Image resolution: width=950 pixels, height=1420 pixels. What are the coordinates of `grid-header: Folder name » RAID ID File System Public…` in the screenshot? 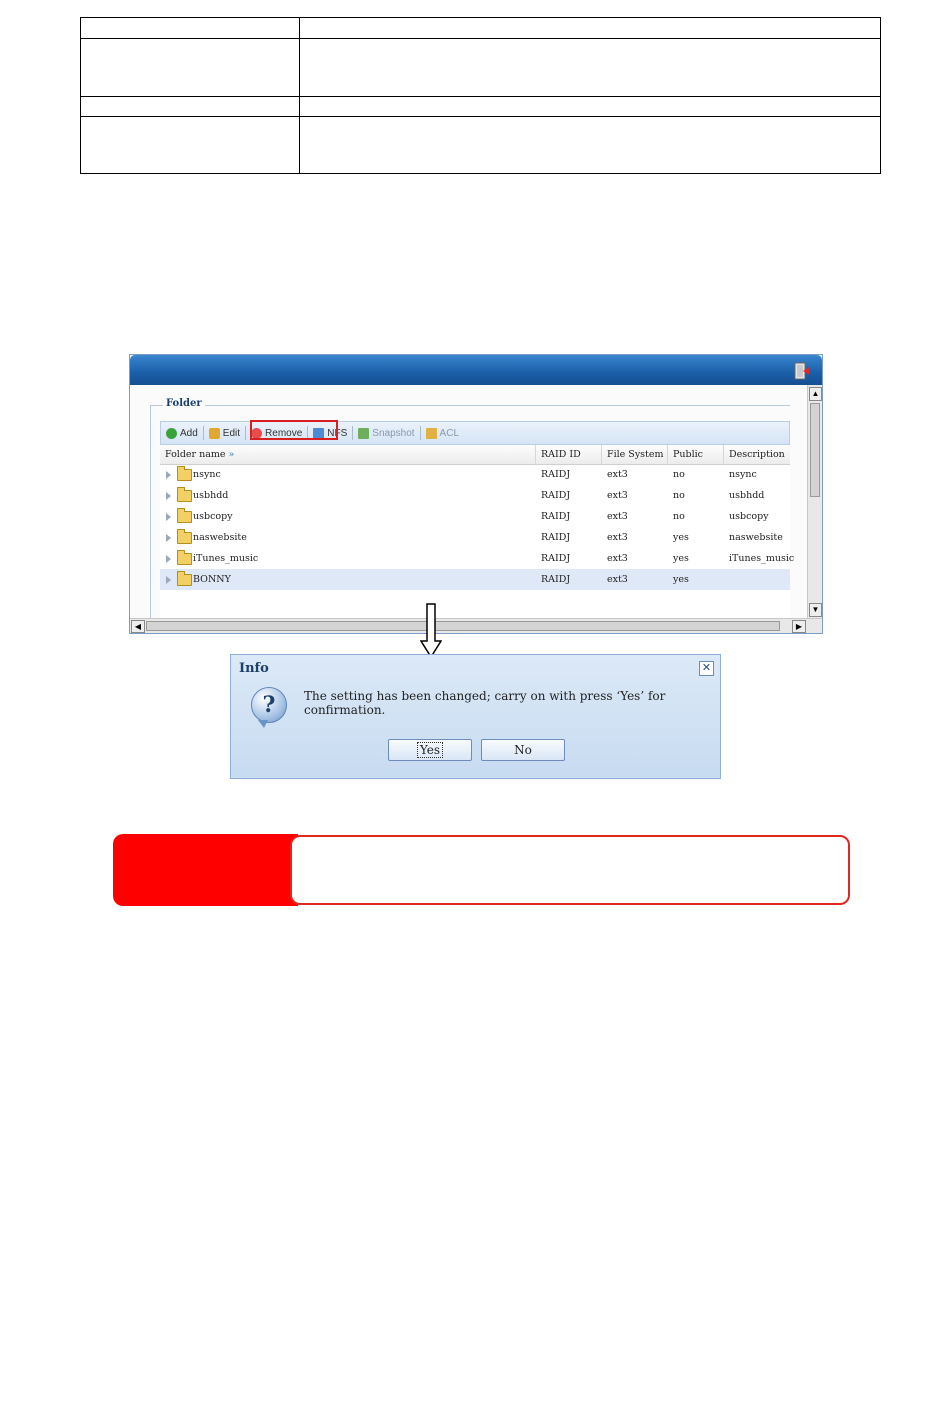 It's located at (475, 455).